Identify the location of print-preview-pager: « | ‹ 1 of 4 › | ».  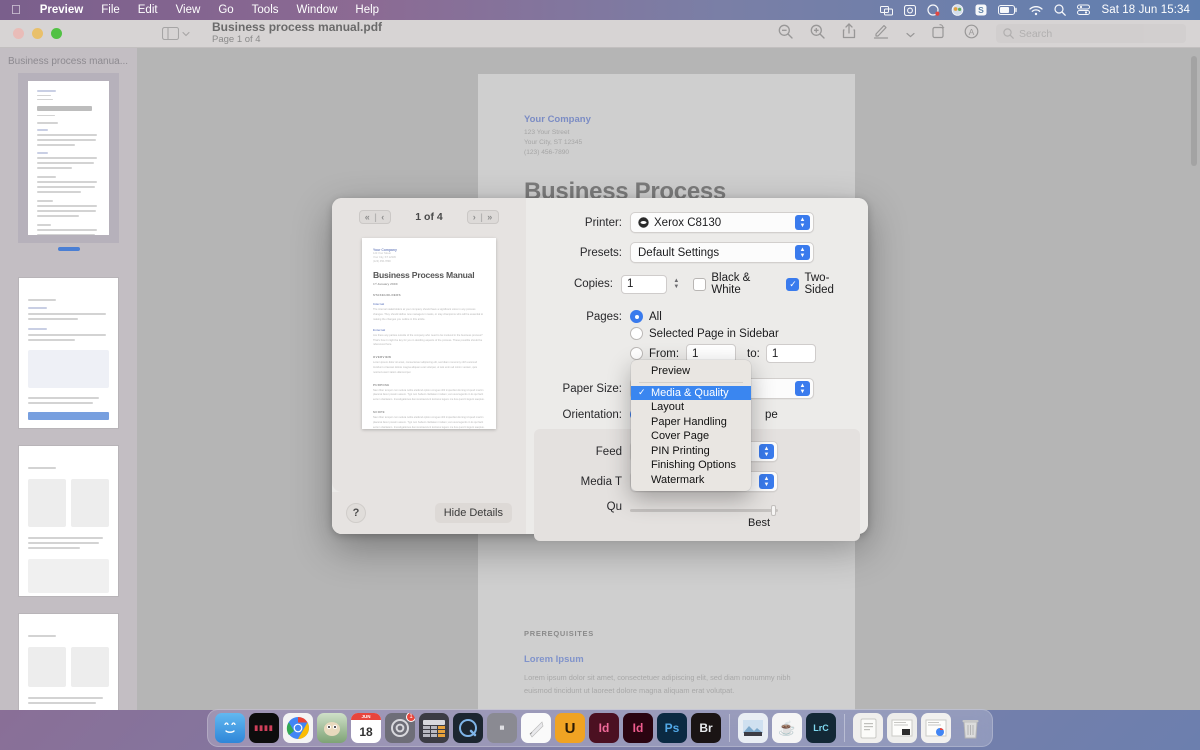
(429, 217).